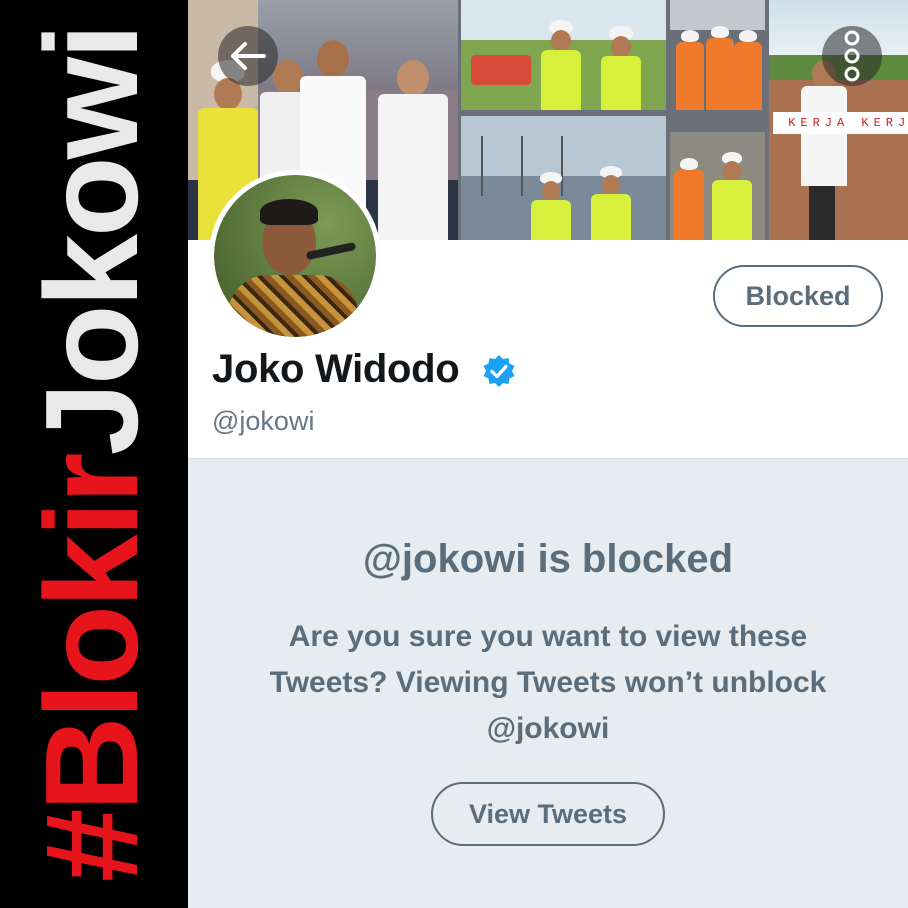  Describe the element at coordinates (548, 814) in the screenshot. I see `view-tweets-button: View Tweets` at that location.